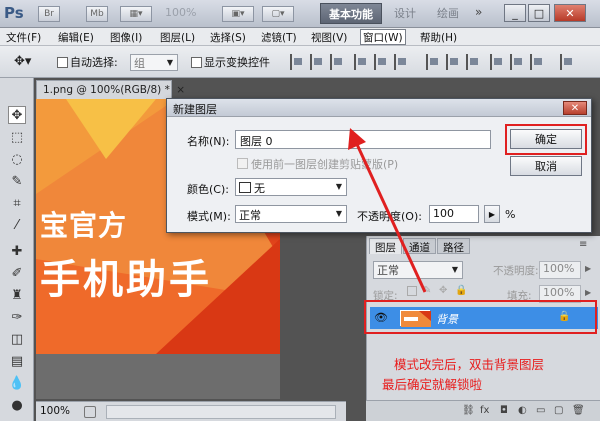 Image resolution: width=600 pixels, height=421 pixels. What do you see at coordinates (567, 62) in the screenshot?
I see `auto-align-icon` at bounding box center [567, 62].